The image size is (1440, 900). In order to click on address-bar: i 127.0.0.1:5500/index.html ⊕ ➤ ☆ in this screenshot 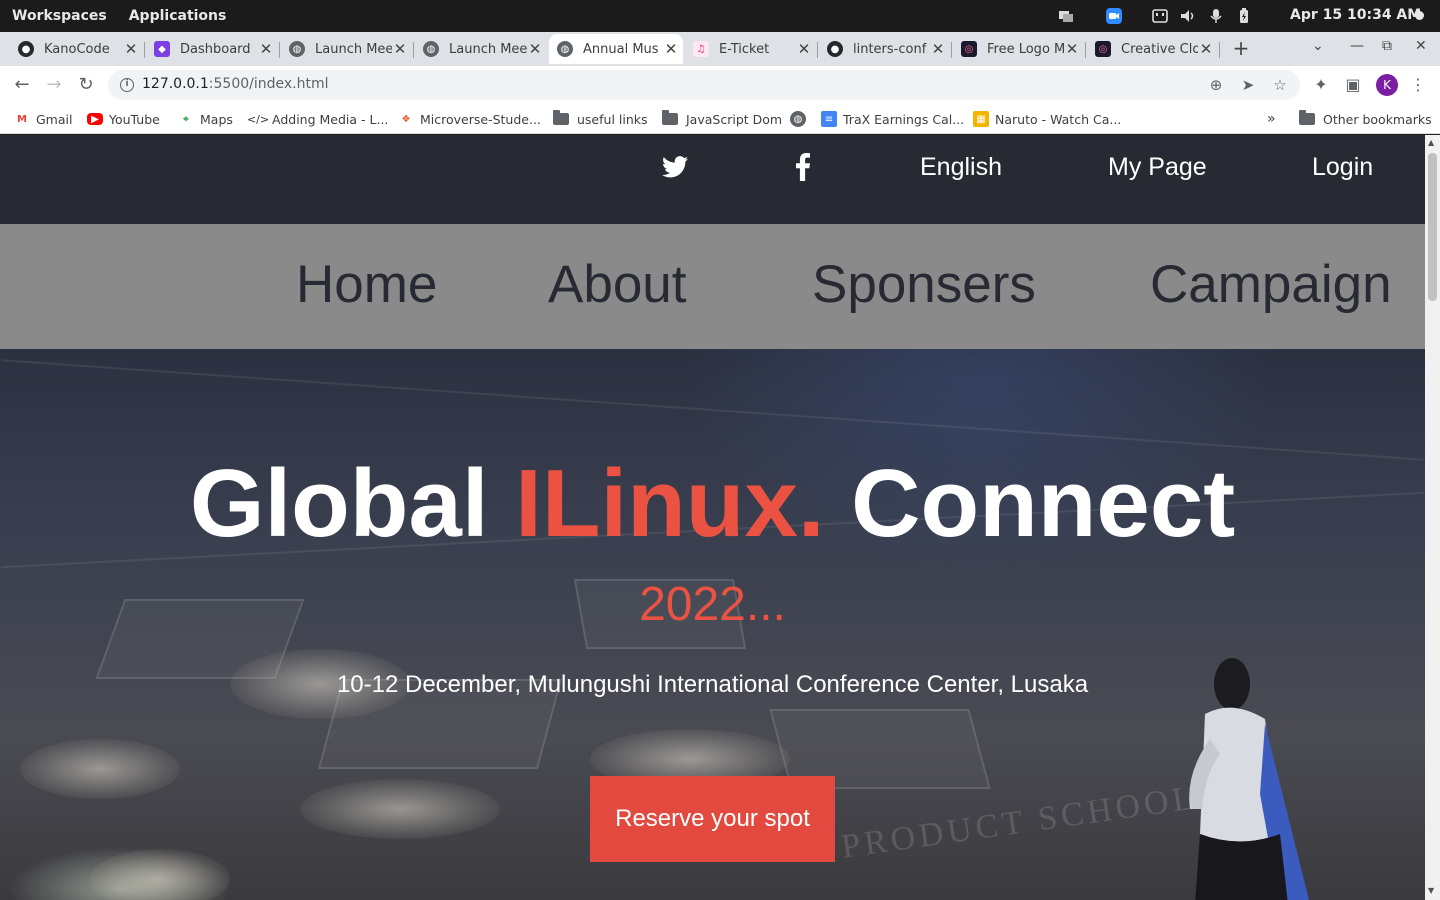, I will do `click(704, 85)`.